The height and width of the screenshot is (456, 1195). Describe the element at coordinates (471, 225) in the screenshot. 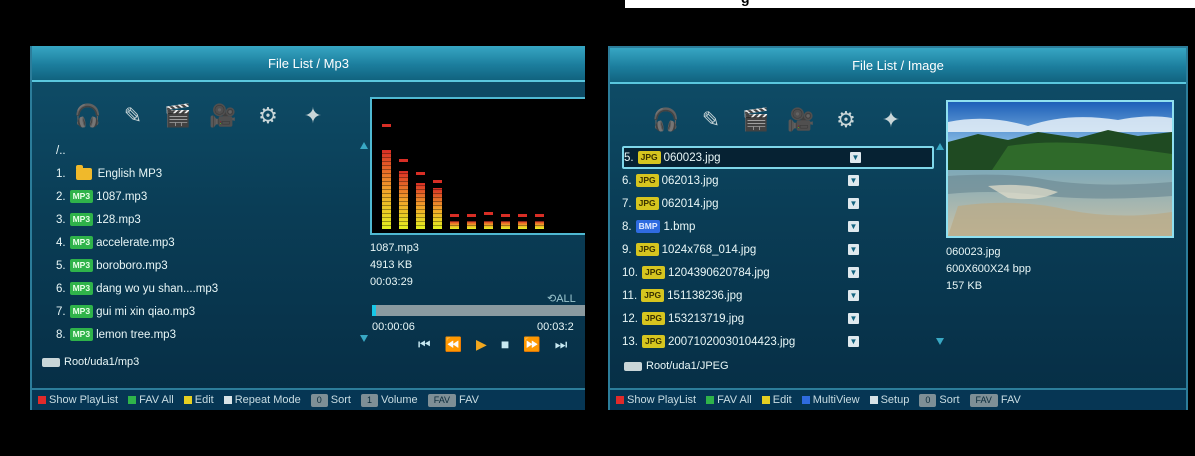

I see `spectrum-bar` at that location.